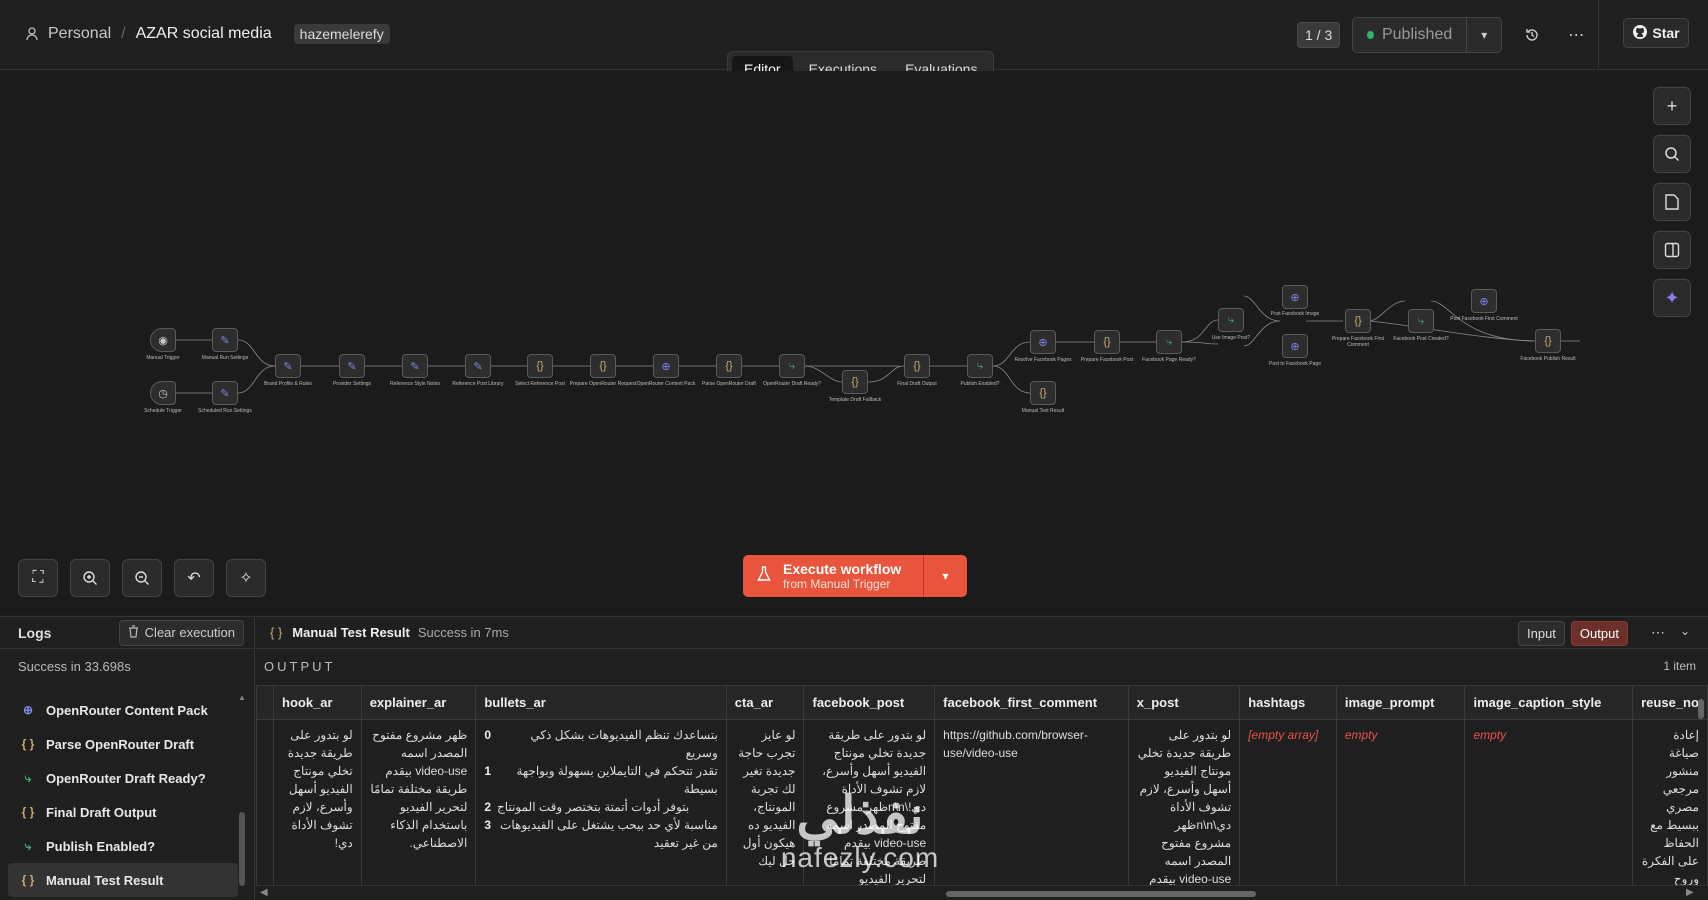 This screenshot has height=900, width=1708. I want to click on input-button: Input, so click(1541, 633).